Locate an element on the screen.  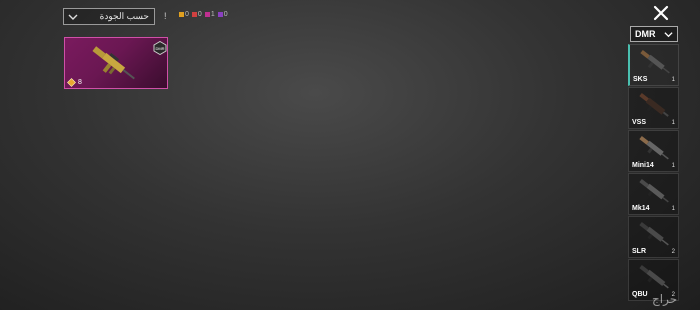
weapon-name: QBU is located at coordinates (640, 294).